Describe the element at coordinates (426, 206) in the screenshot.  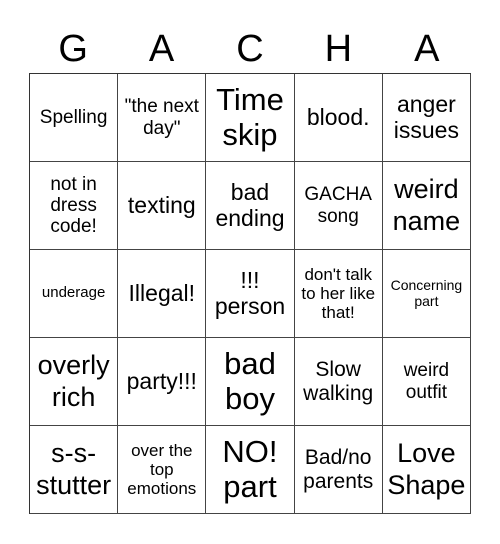
I see `bingo-cell: weird name` at that location.